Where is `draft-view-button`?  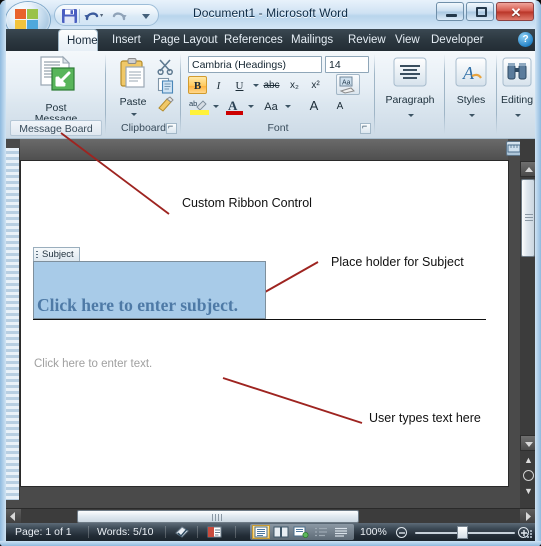 draft-view-button is located at coordinates (341, 532).